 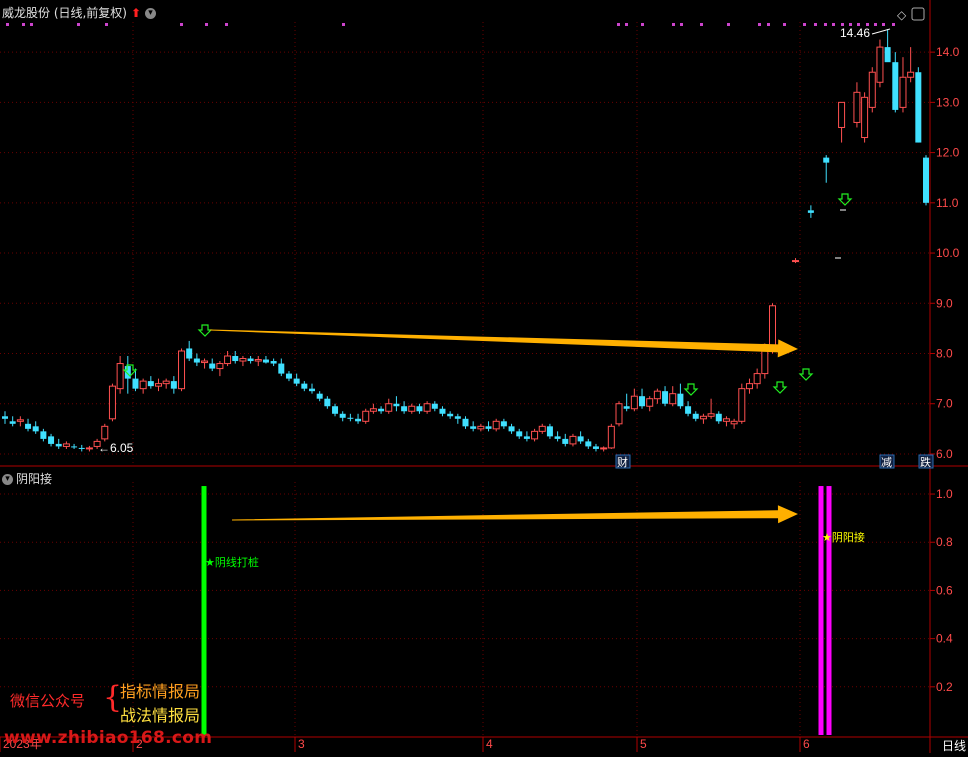 What do you see at coordinates (232, 562) in the screenshot?
I see `signal-label-green: ★阴线打桩` at bounding box center [232, 562].